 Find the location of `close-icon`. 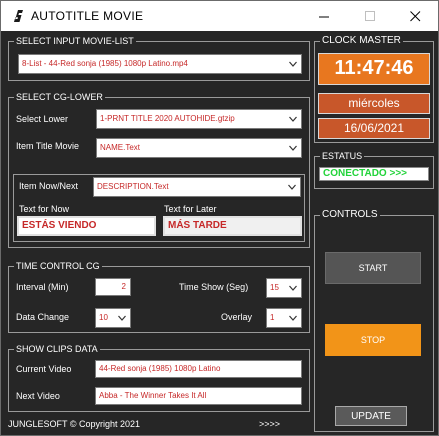

close-icon is located at coordinates (414, 15).